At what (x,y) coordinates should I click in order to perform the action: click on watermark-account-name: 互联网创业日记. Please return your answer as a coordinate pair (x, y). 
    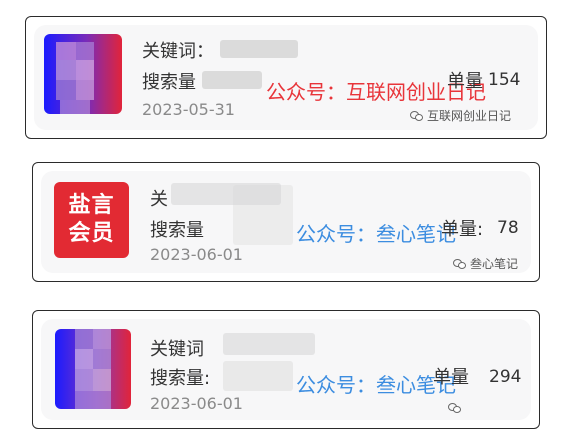
    Looking at the image, I should click on (469, 116).